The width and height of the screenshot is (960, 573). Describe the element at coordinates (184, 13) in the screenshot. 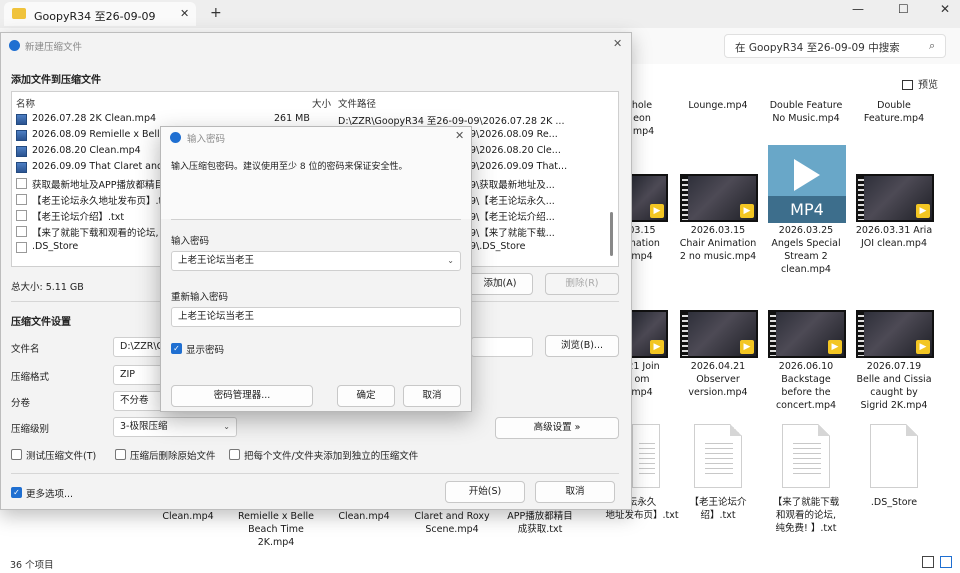

I see `close-tab-icon: ✕` at that location.